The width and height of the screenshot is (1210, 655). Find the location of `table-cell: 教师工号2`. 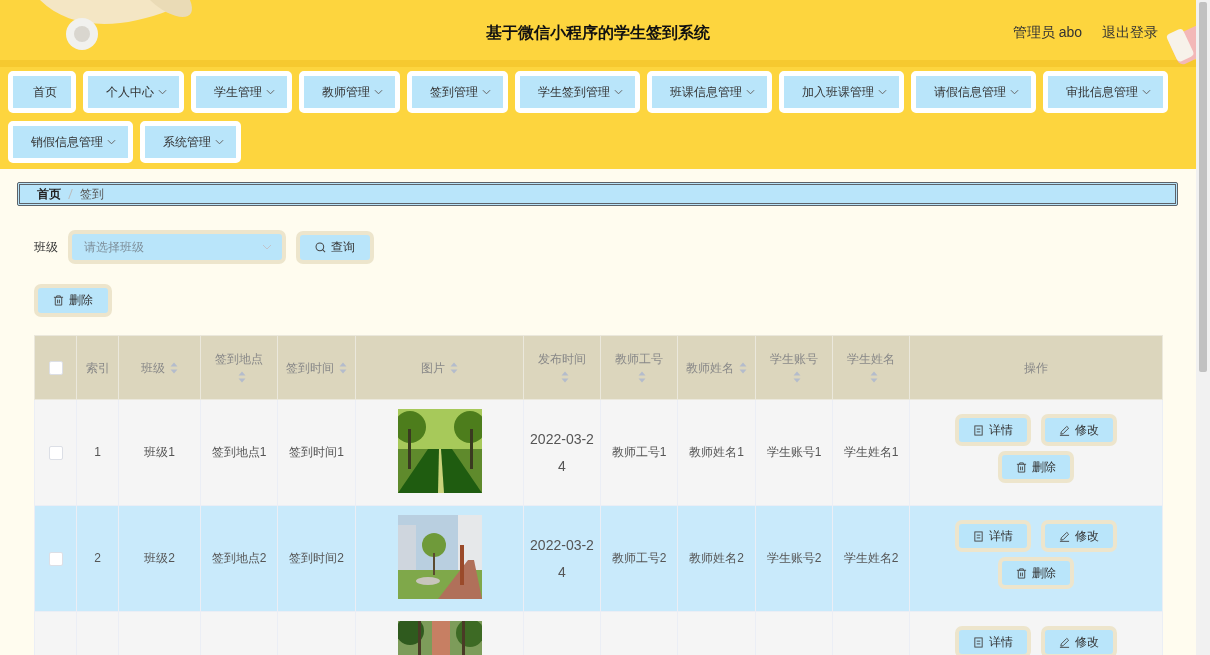

table-cell: 教师工号2 is located at coordinates (639, 558).